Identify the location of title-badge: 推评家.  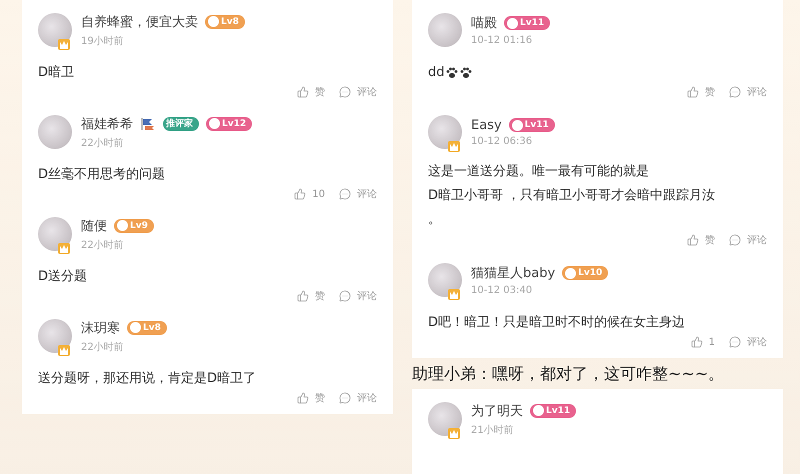
(181, 123).